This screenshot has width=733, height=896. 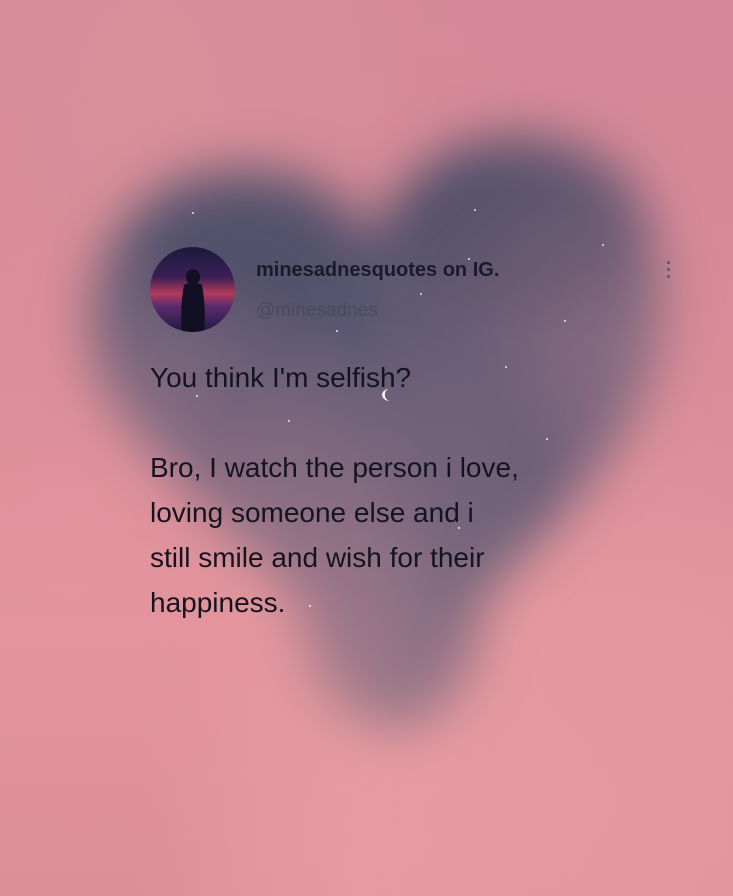 I want to click on avatar, so click(x=192, y=289).